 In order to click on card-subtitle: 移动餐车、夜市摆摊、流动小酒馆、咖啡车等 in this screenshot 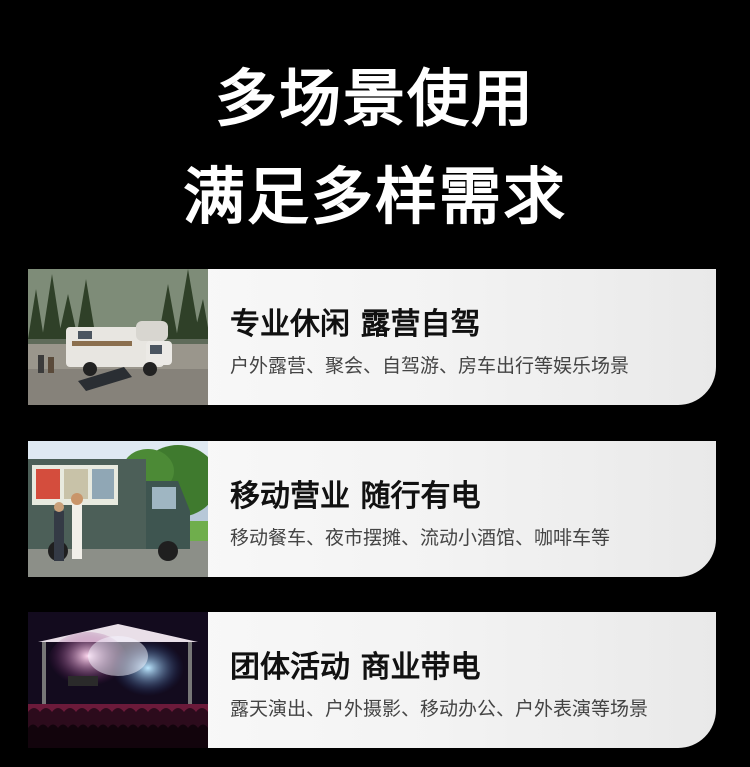, I will do `click(420, 538)`.